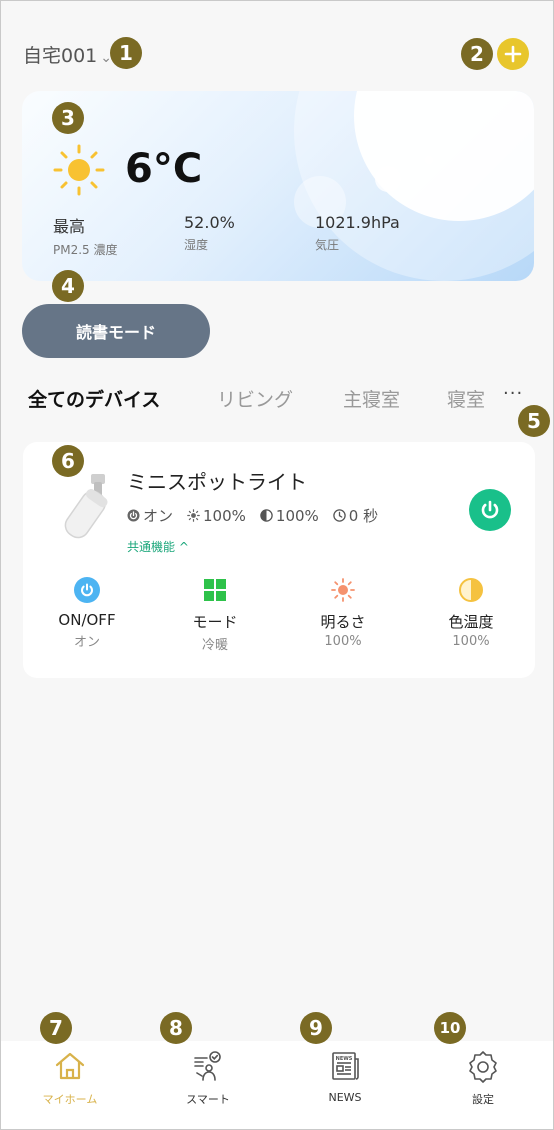 This screenshot has height=1130, width=554. What do you see at coordinates (224, 515) in the screenshot?
I see `status-brightness-value: 100%` at bounding box center [224, 515].